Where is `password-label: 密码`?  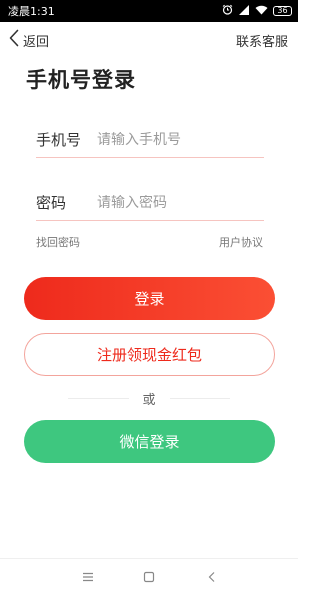
password-label: 密码 is located at coordinates (51, 203).